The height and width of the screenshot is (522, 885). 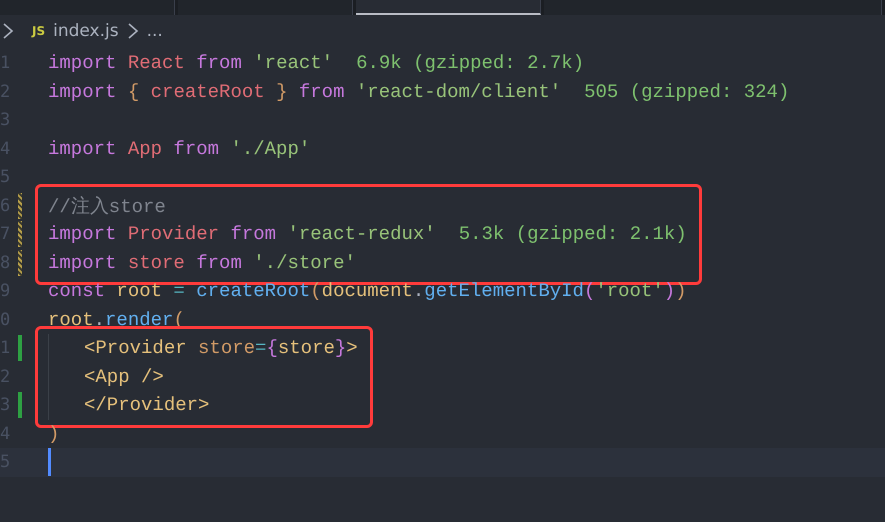 What do you see at coordinates (191, 63) in the screenshot?
I see `code-line: import React from 'react'` at bounding box center [191, 63].